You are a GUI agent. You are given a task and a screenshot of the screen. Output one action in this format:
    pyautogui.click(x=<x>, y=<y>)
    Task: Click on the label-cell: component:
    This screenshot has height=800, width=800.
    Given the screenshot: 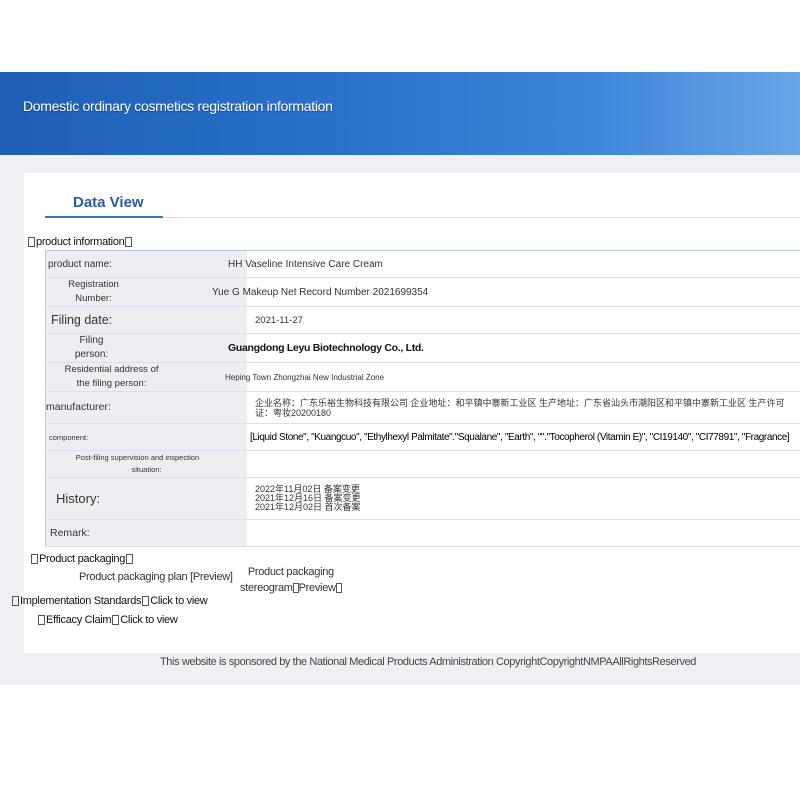 What is the action you would take?
    pyautogui.click(x=146, y=437)
    